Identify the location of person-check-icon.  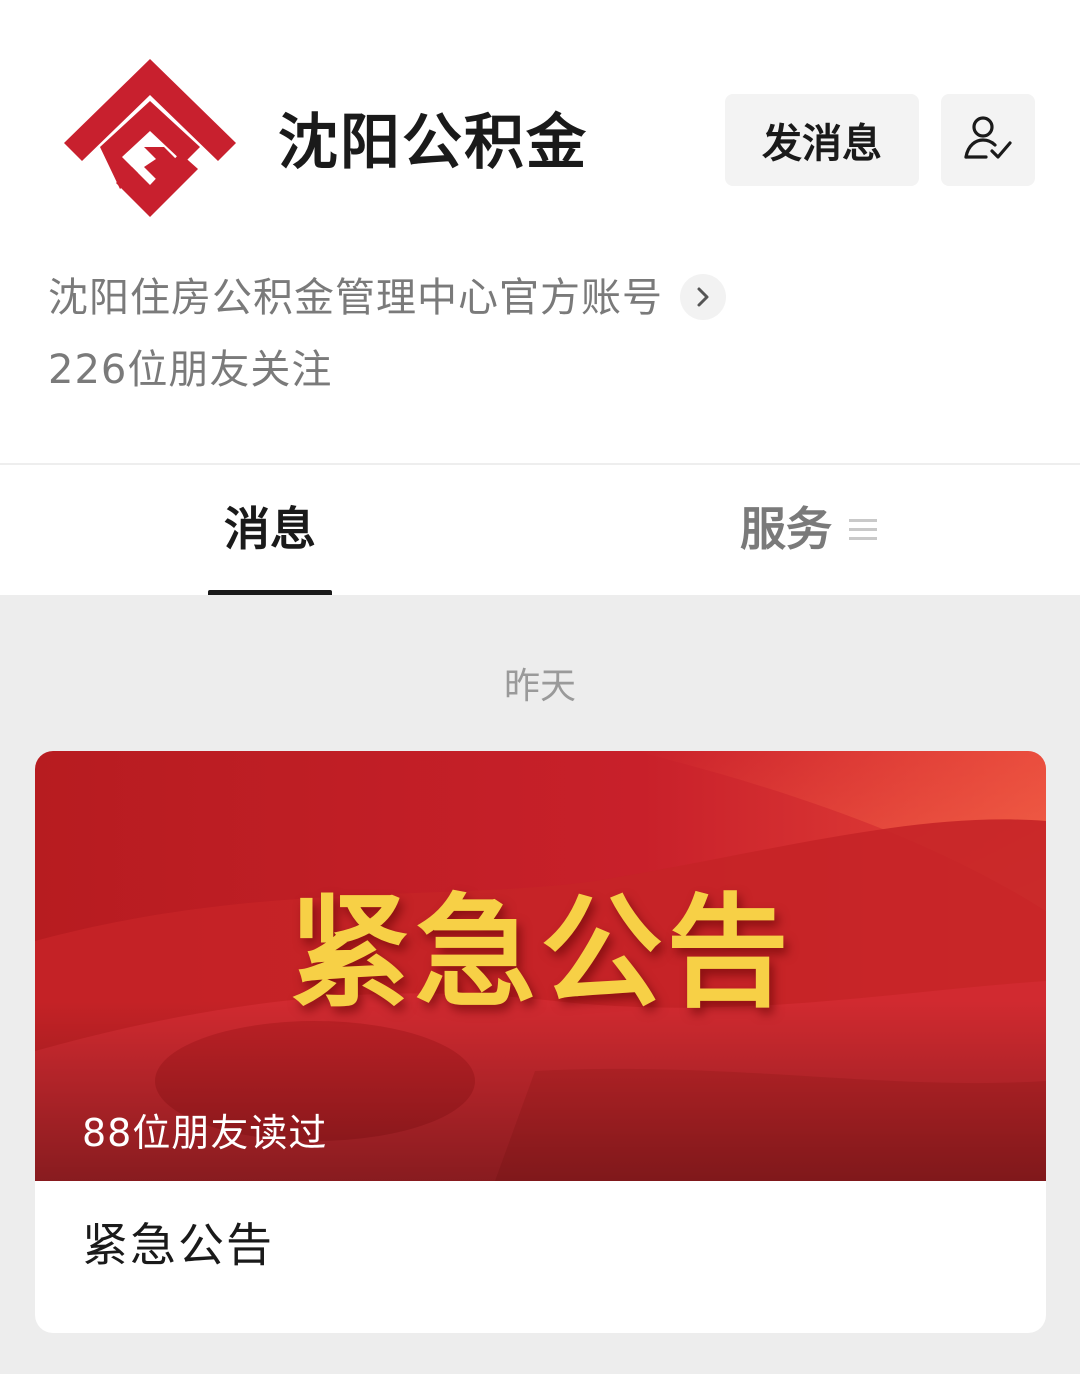
(988, 140).